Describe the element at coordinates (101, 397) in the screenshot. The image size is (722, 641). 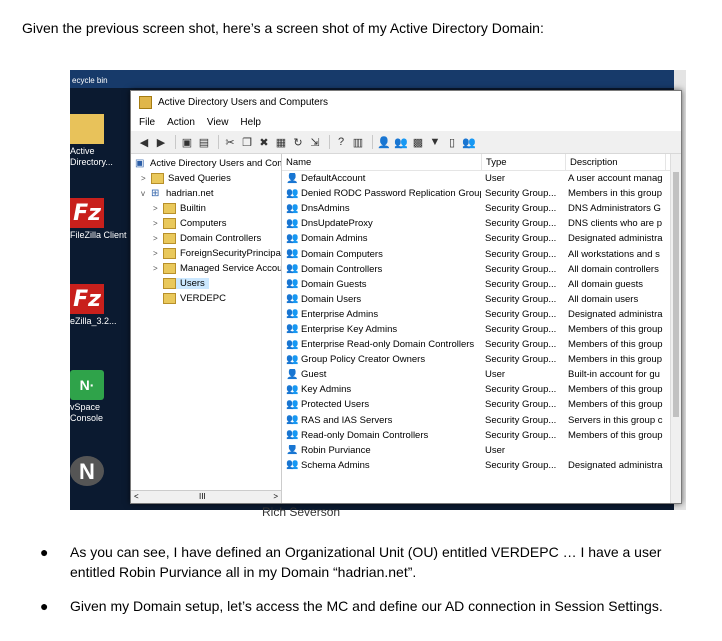
I see `desktop-icon-vspace: N· vSpace Console` at that location.